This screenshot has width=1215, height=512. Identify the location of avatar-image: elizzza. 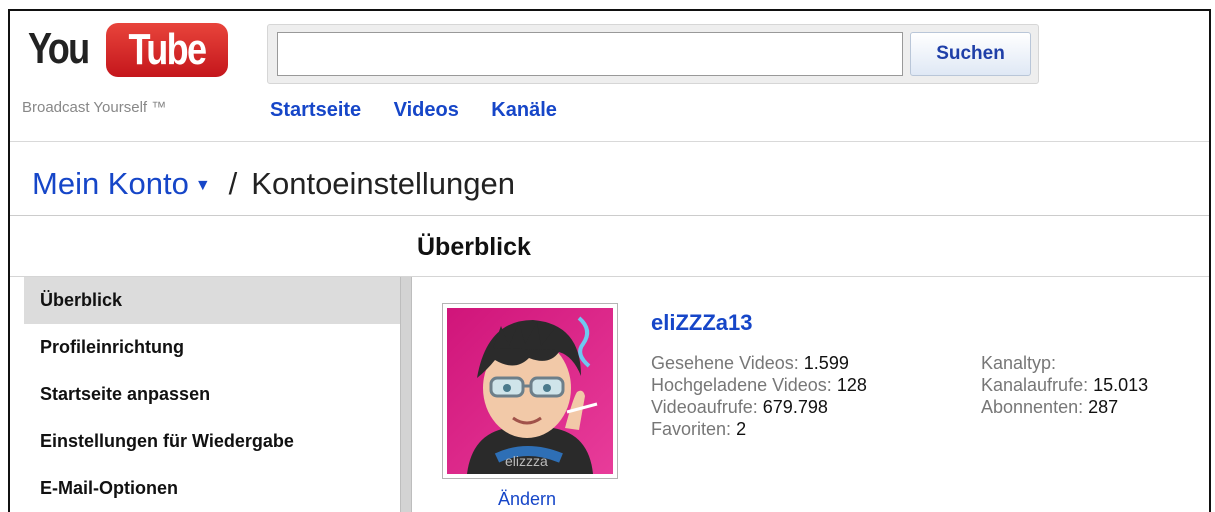
(530, 391).